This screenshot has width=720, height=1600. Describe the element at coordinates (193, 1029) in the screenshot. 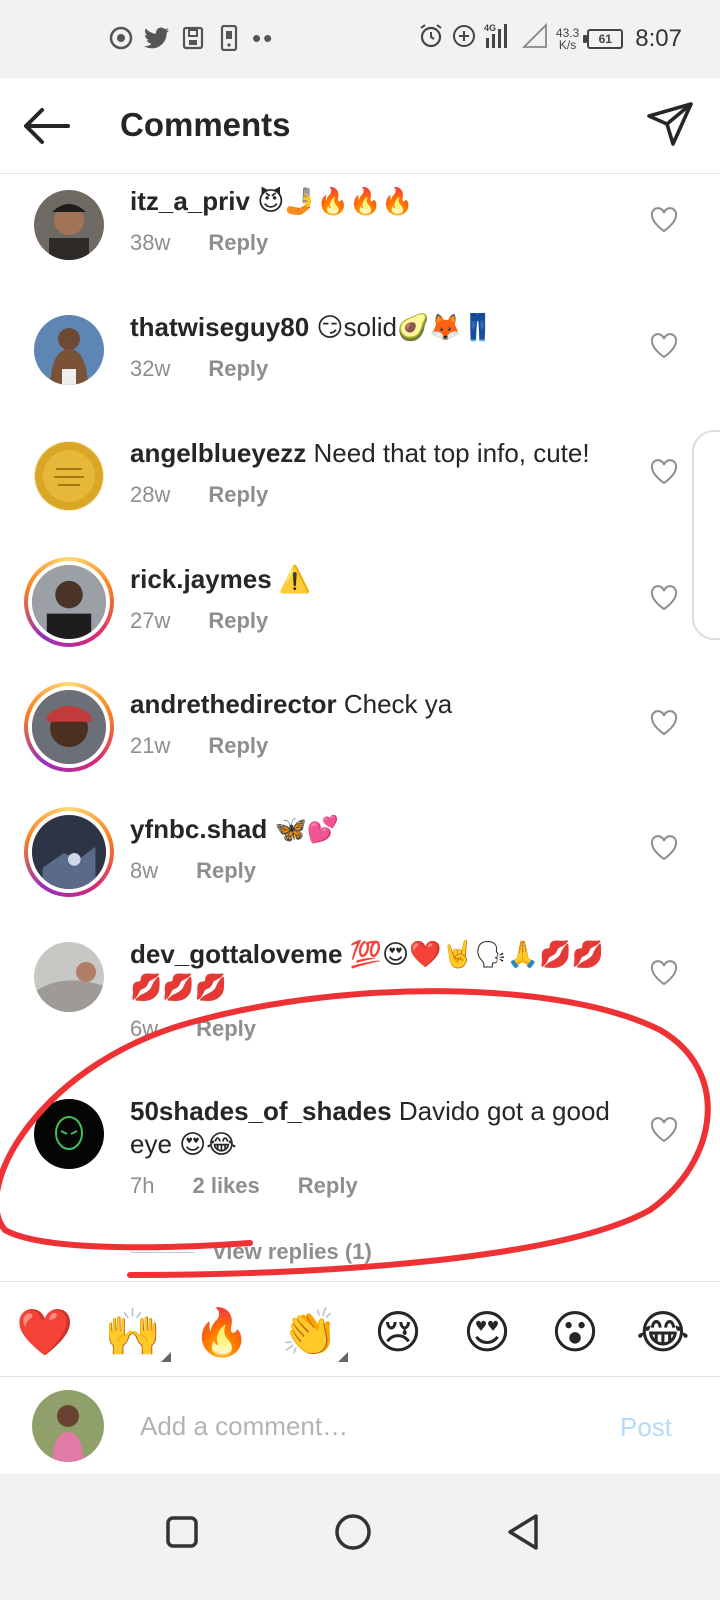

I see `comment-meta: 6w Reply` at that location.